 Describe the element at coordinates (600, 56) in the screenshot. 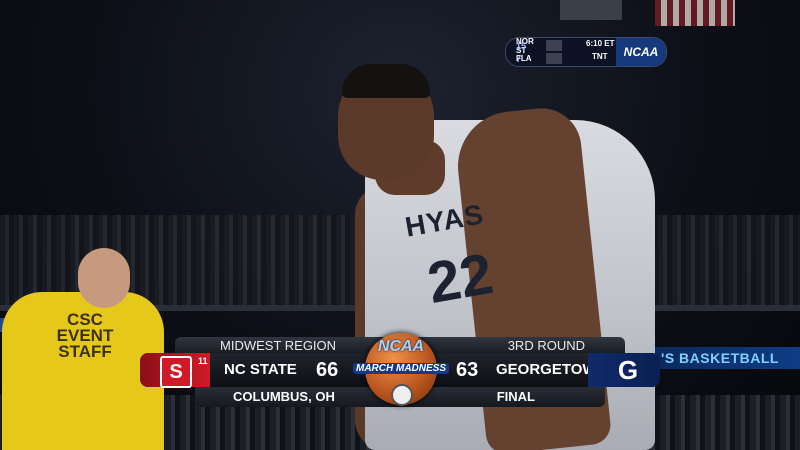

I see `network-name: TNT` at that location.